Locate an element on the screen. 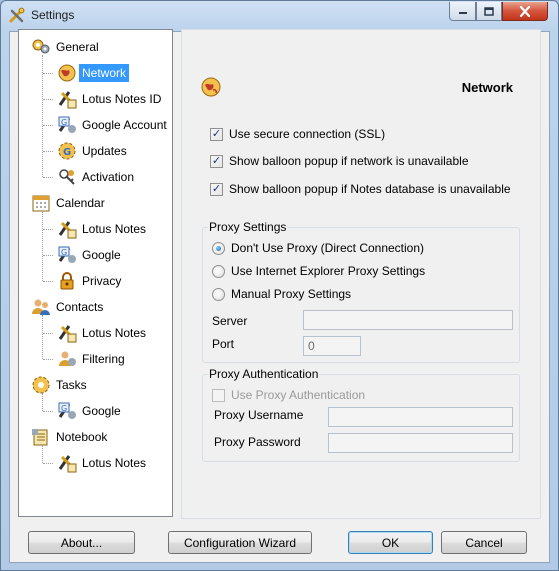 This screenshot has height=571, width=559. lotus-id-icon is located at coordinates (68, 99).